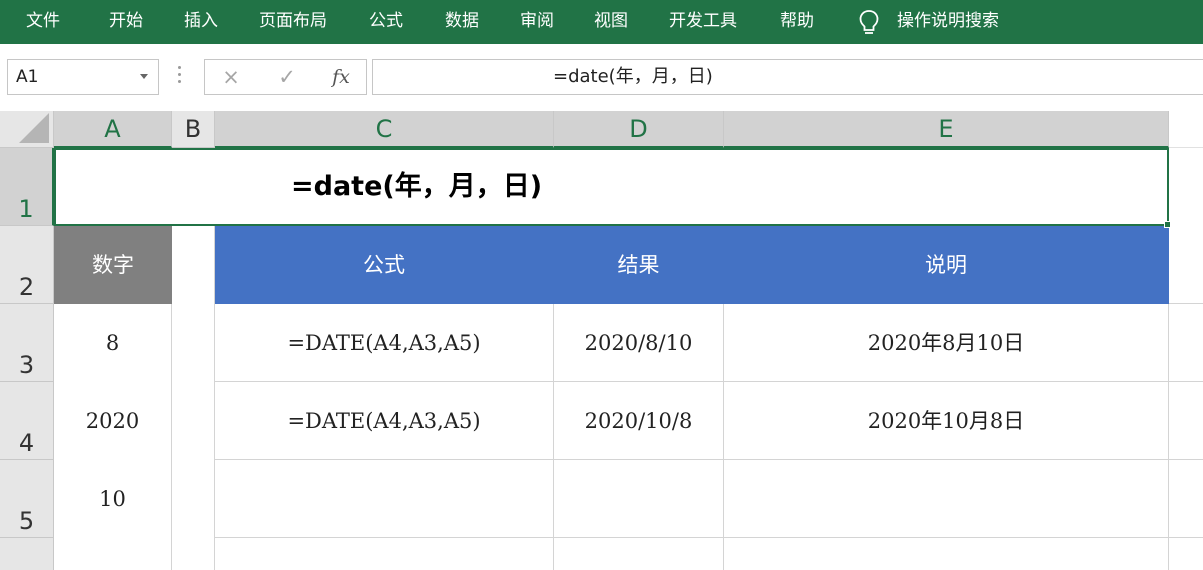  What do you see at coordinates (1186, 129) in the screenshot?
I see `column-header-f` at bounding box center [1186, 129].